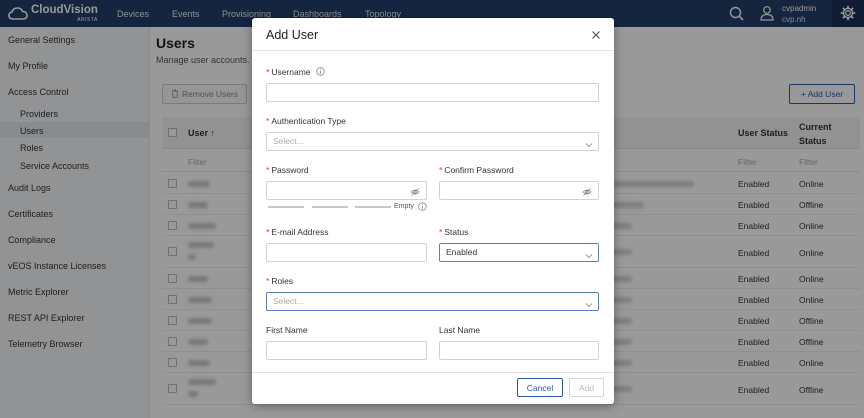 This screenshot has width=864, height=418. I want to click on status-value: Enabled, so click(462, 252).